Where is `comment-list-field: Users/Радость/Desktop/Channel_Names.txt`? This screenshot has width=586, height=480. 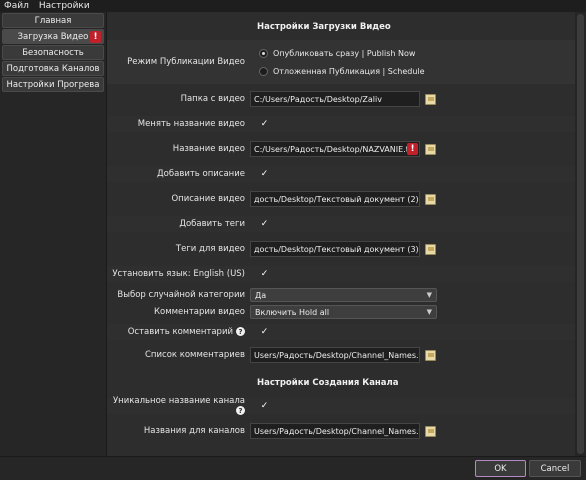 comment-list-field: Users/Радость/Desktop/Channel_Names.txt is located at coordinates (335, 355).